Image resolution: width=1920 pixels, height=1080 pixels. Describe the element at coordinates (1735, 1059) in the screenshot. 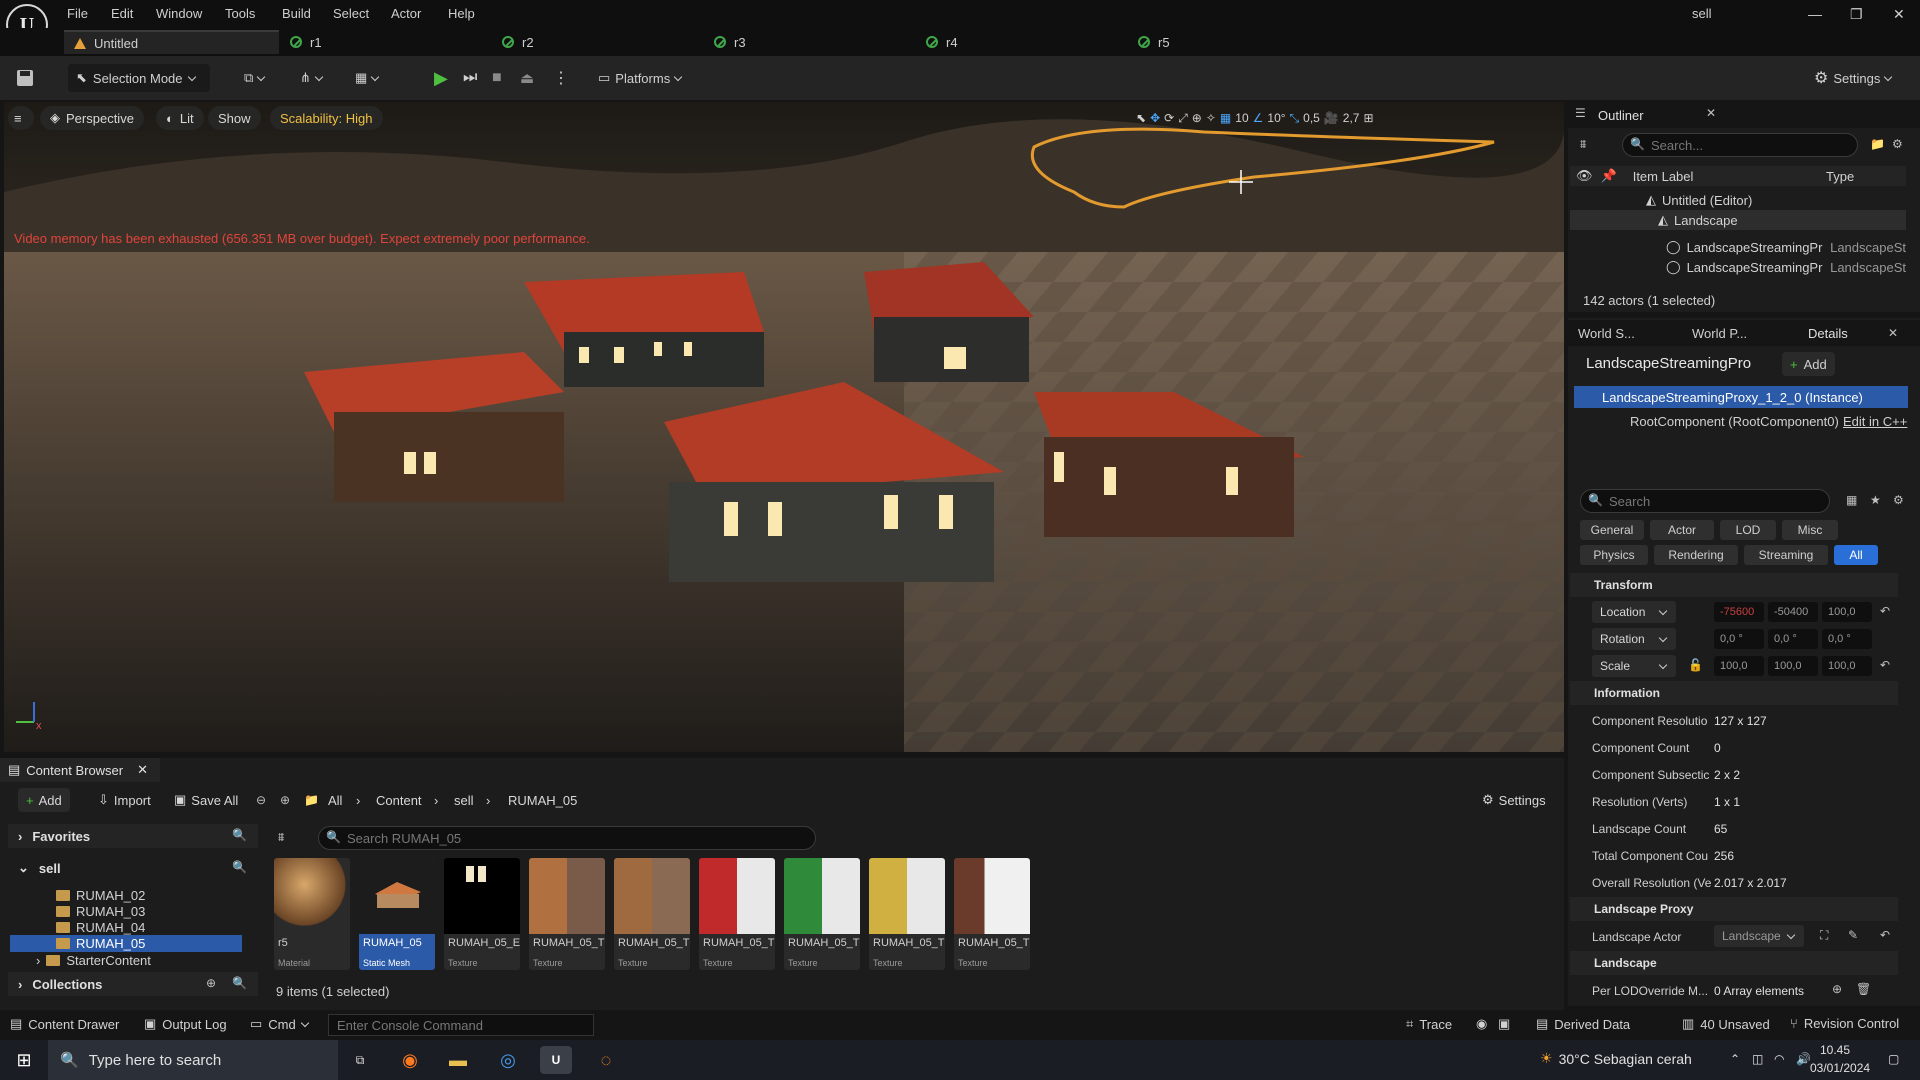

I see `chevron-up-icon: ⌃` at that location.